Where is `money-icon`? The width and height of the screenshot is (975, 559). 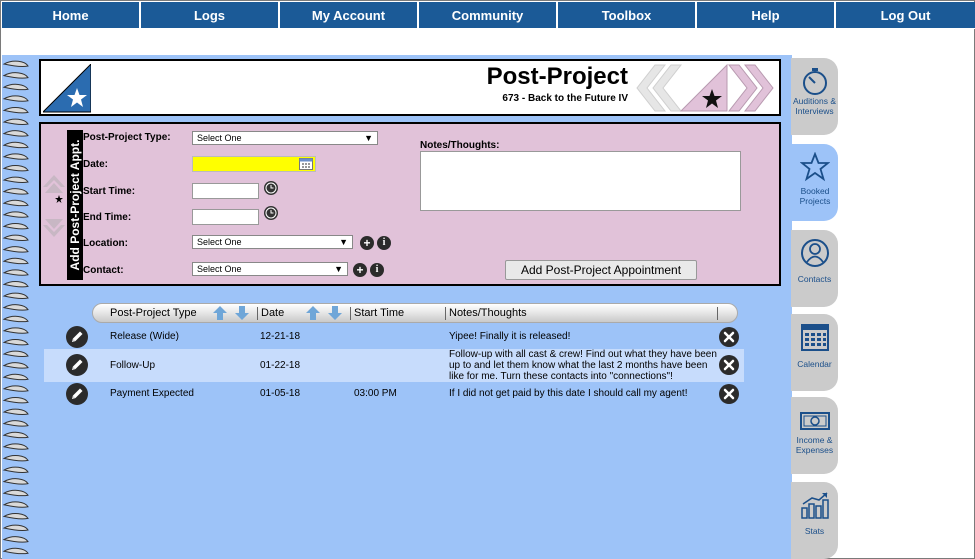
money-icon is located at coordinates (815, 421).